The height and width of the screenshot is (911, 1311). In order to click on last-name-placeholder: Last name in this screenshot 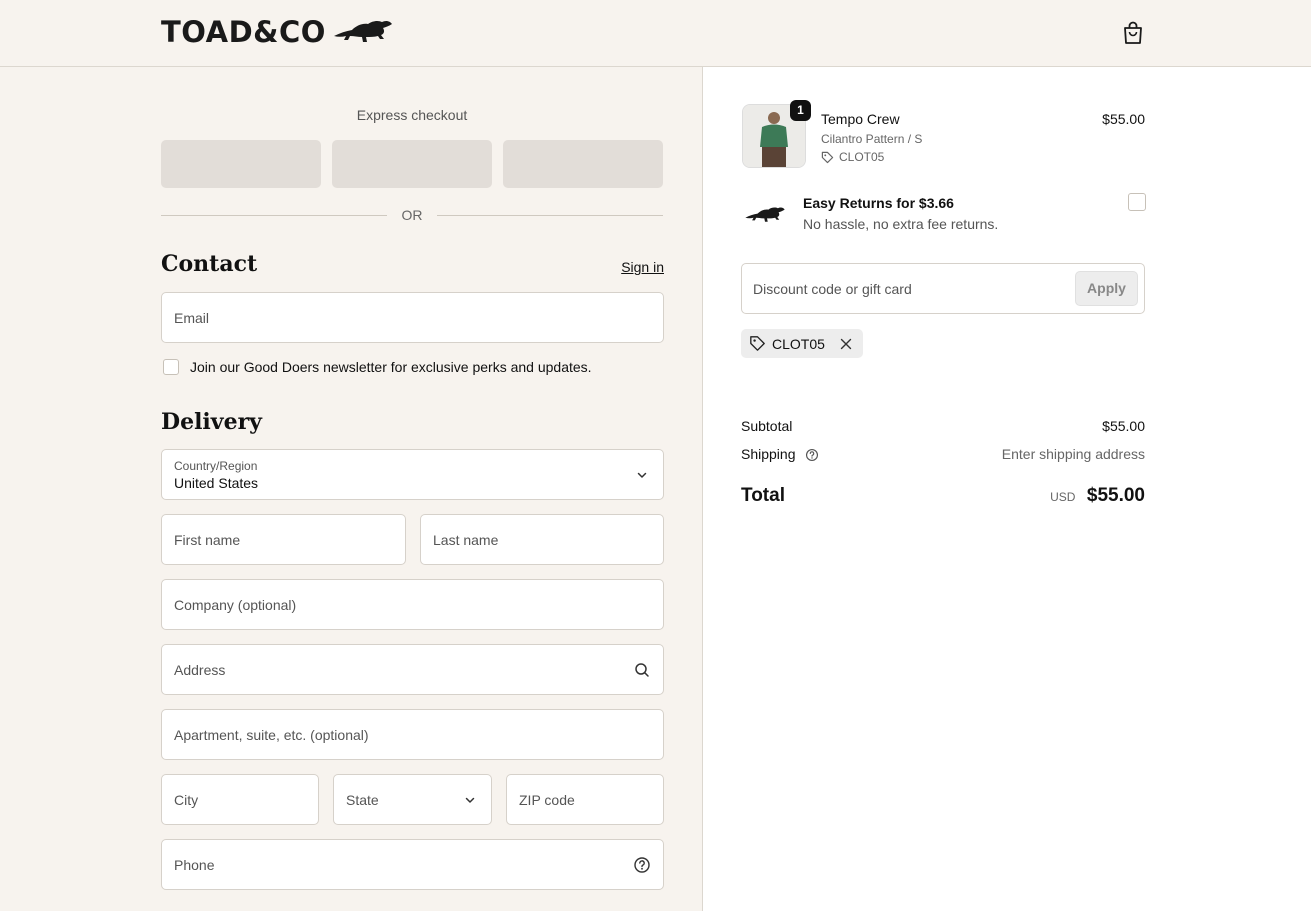, I will do `click(466, 540)`.